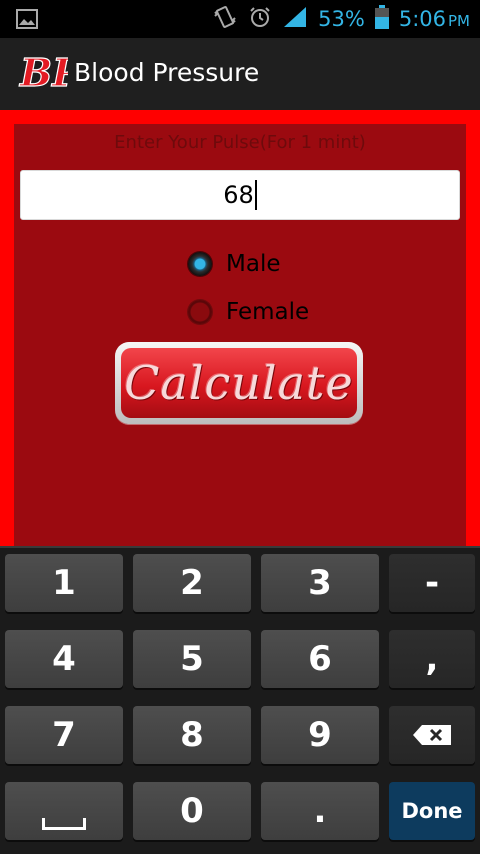 The height and width of the screenshot is (854, 480). I want to click on key-backspace, so click(432, 735).